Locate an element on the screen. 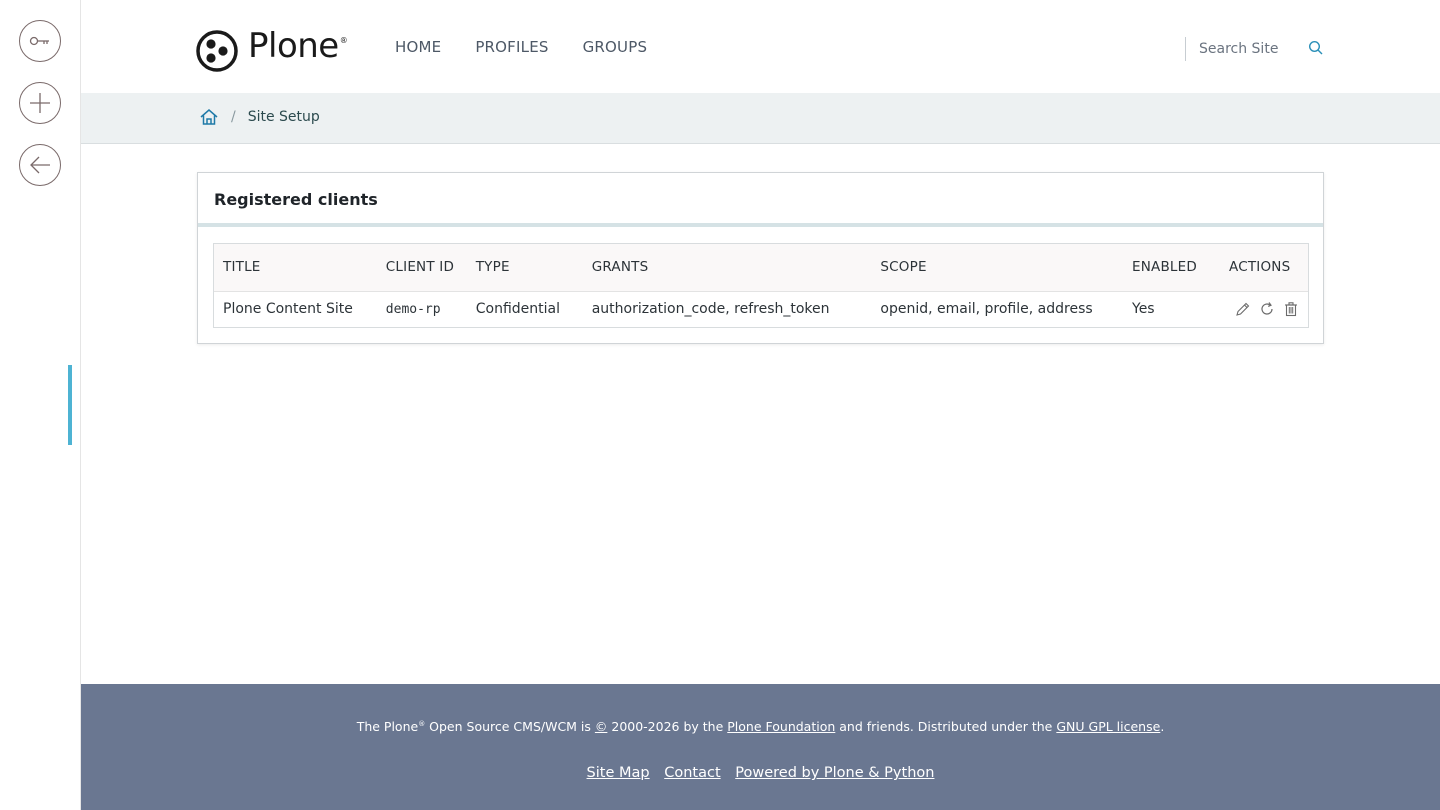 The image size is (1440, 810). login-key-button is located at coordinates (40, 41).